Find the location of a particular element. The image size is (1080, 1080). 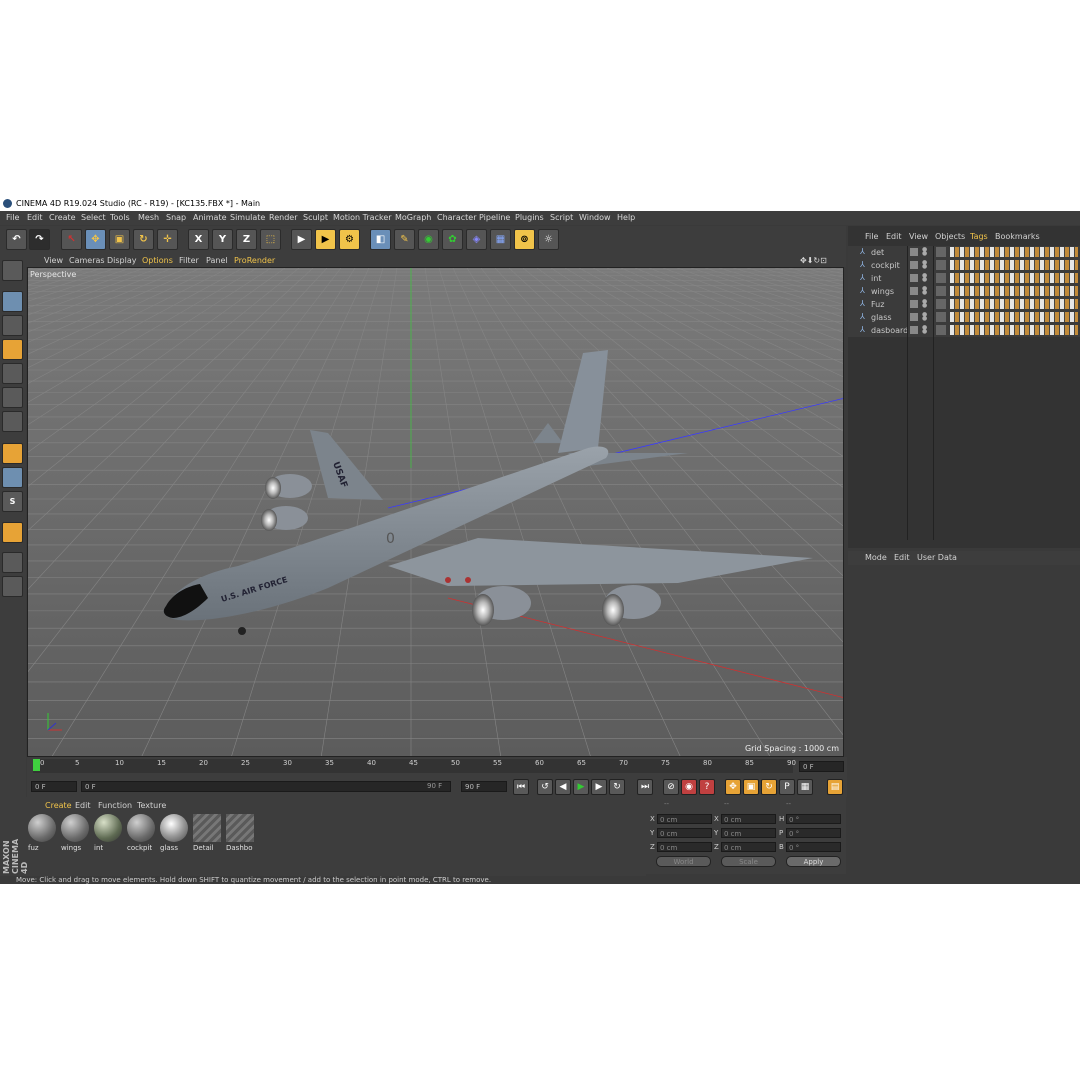

current-frame-field: 0 F is located at coordinates (54, 786).